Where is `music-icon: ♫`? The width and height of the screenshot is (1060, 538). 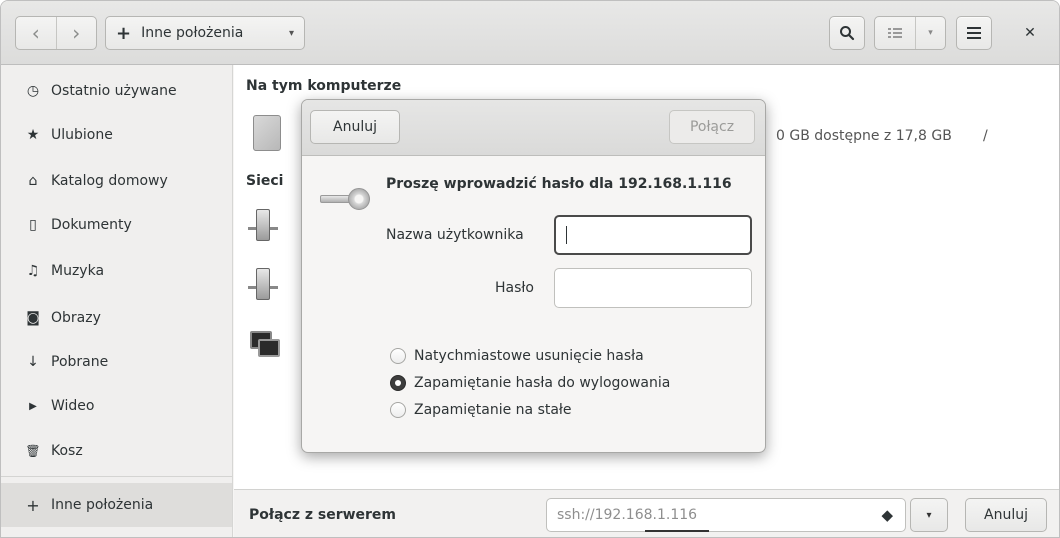 music-icon: ♫ is located at coordinates (33, 271).